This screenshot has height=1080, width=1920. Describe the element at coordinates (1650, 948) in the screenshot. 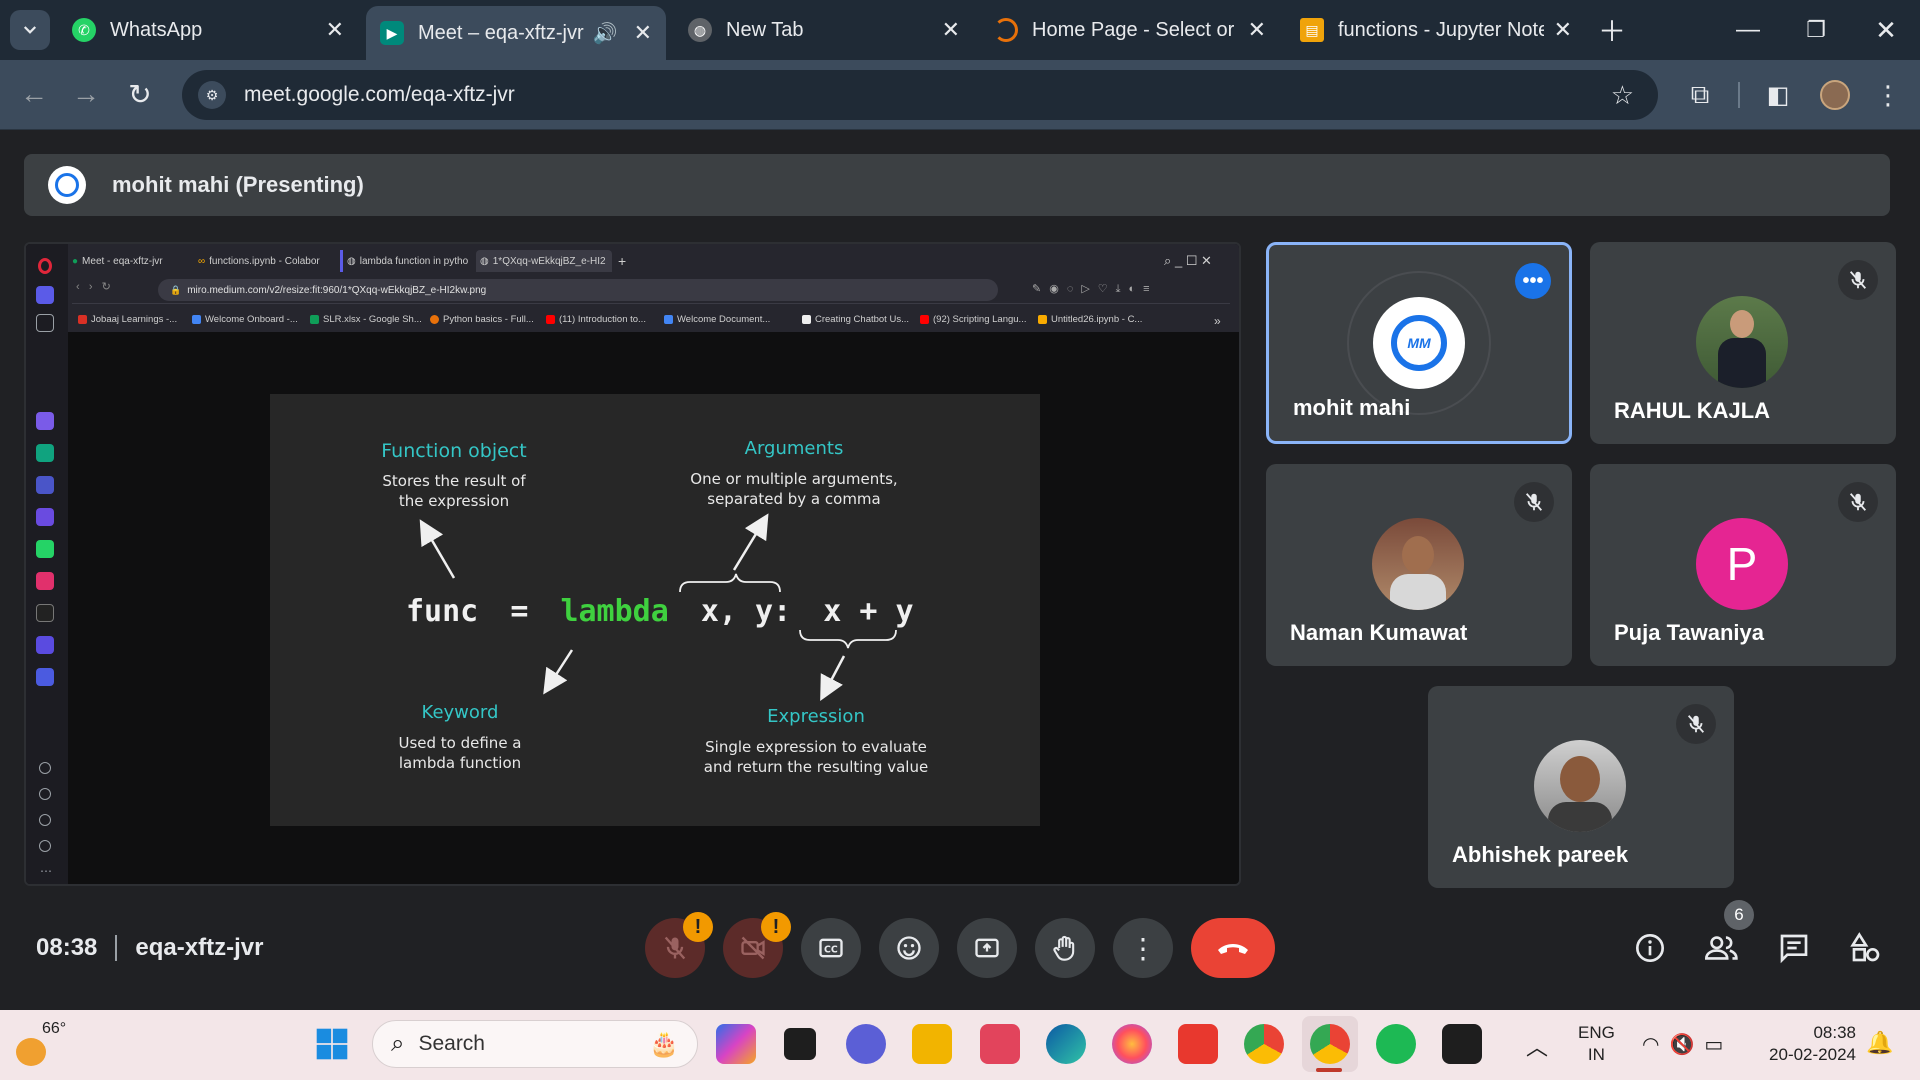

I see `meeting-details-button` at that location.